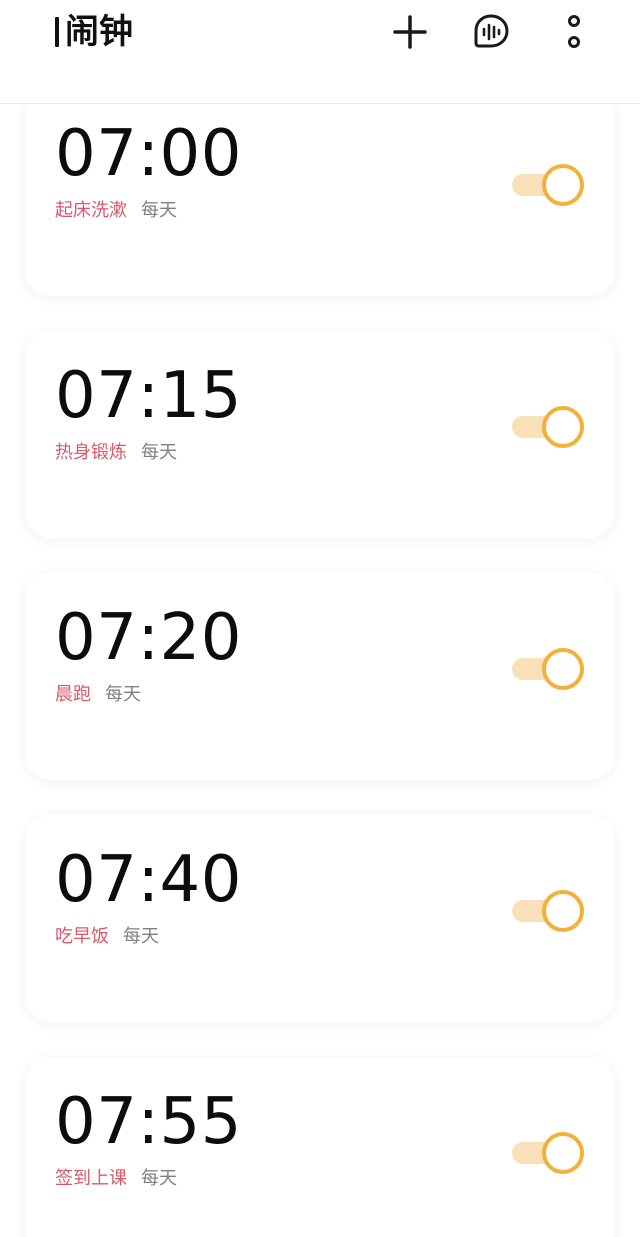 The image size is (640, 1237). What do you see at coordinates (320, 200) in the screenshot?
I see `alarm-card: 07:00 起床洗漱 每天` at bounding box center [320, 200].